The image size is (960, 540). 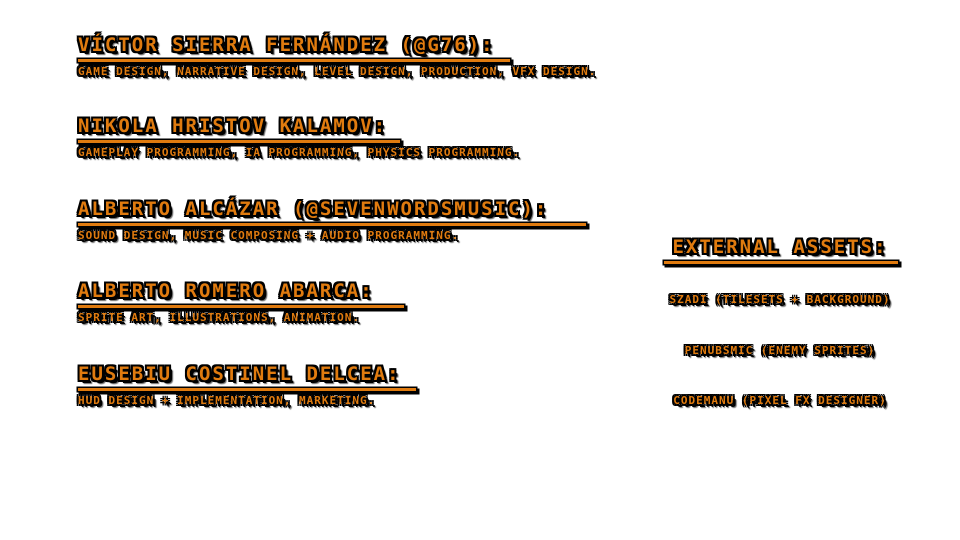 I want to click on credit-name-4-underline, so click(x=241, y=306).